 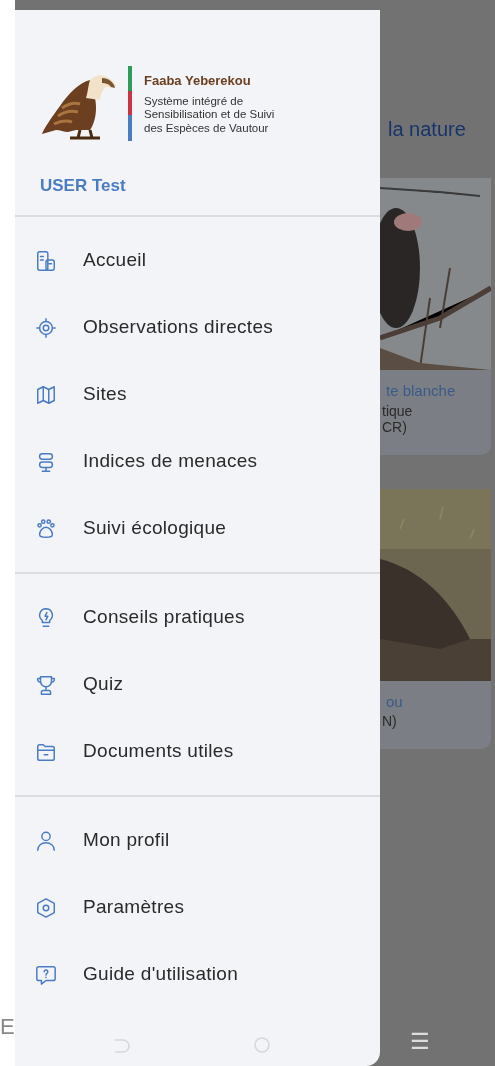 I want to click on menu-item: Mon profil, so click(x=197, y=840).